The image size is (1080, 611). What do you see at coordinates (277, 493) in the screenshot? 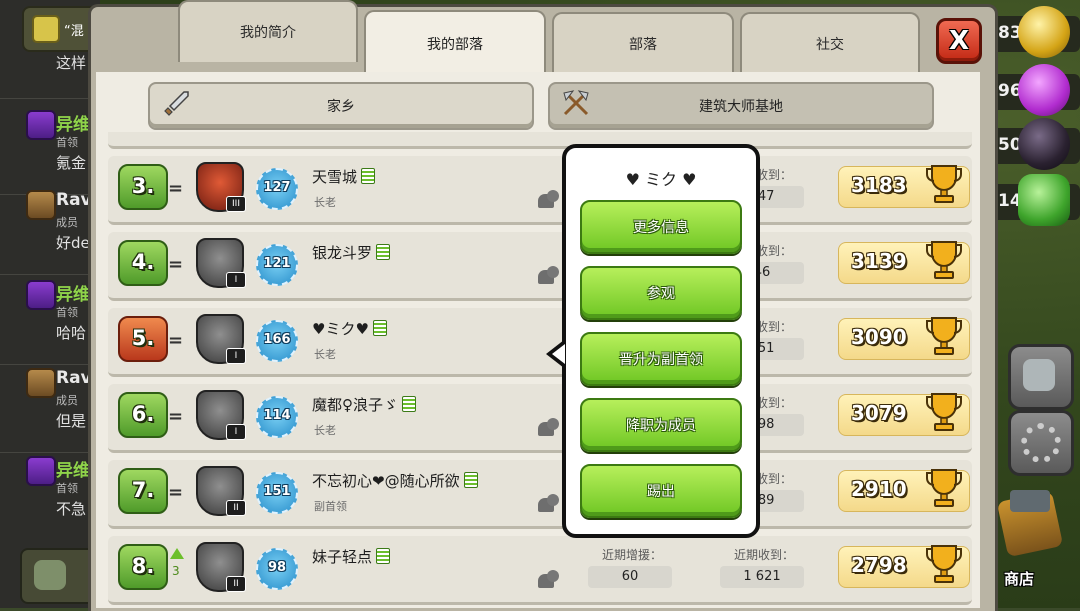
I see `xp-level-icon: 151` at bounding box center [277, 493].